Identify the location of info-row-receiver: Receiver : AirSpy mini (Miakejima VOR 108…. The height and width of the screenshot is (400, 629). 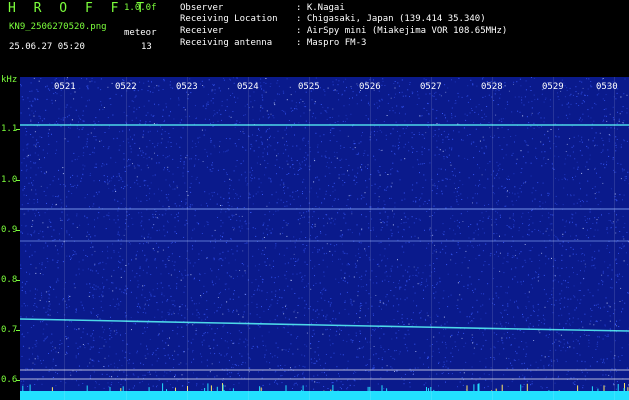
(343, 31).